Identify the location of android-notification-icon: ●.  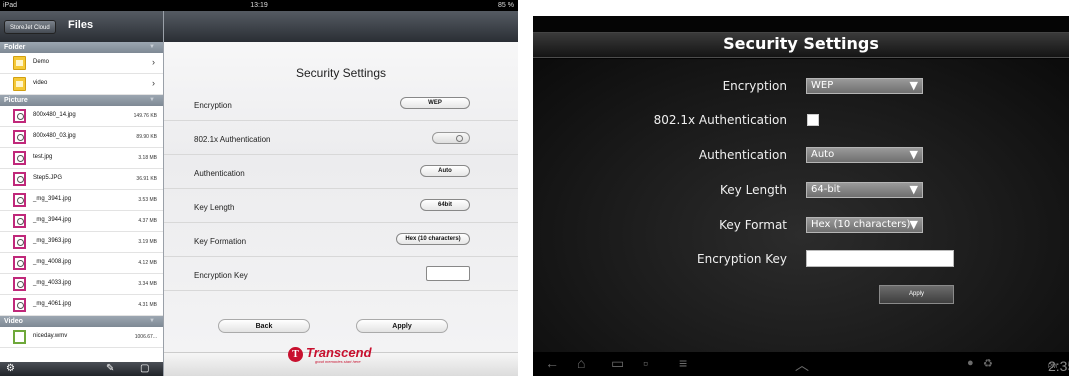
(970, 363).